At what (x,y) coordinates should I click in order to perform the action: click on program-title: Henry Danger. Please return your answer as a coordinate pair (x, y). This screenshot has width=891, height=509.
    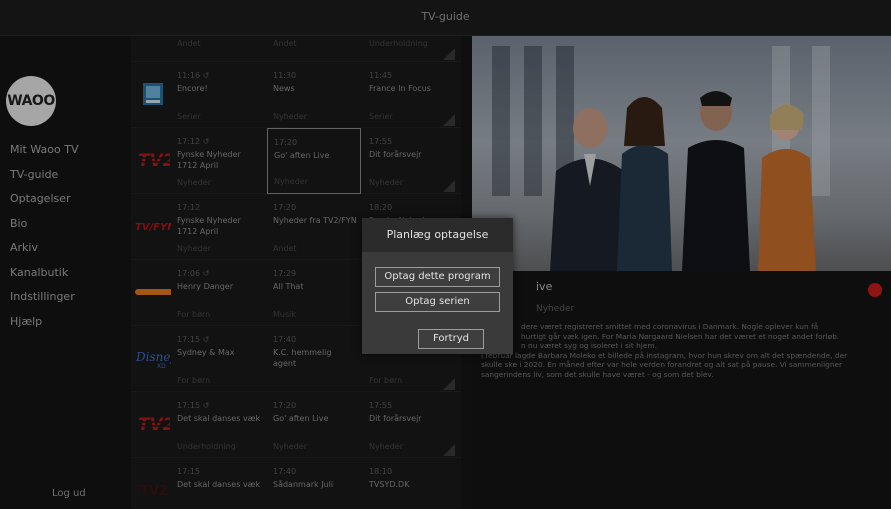
    Looking at the image, I should click on (205, 286).